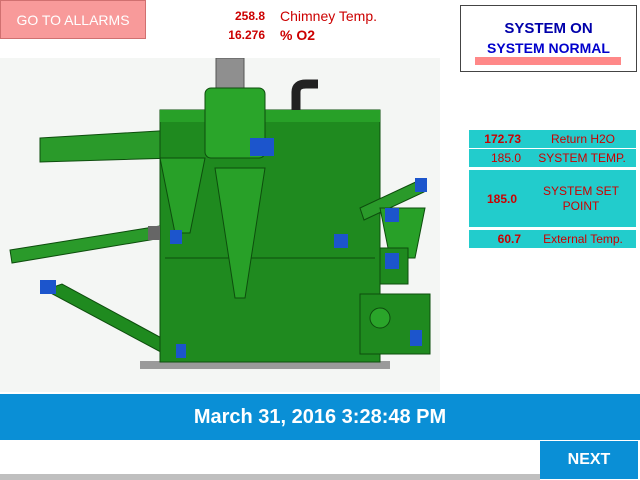 The height and width of the screenshot is (480, 640). What do you see at coordinates (583, 139) in the screenshot?
I see `return-h2o-label: Return H2O` at bounding box center [583, 139].